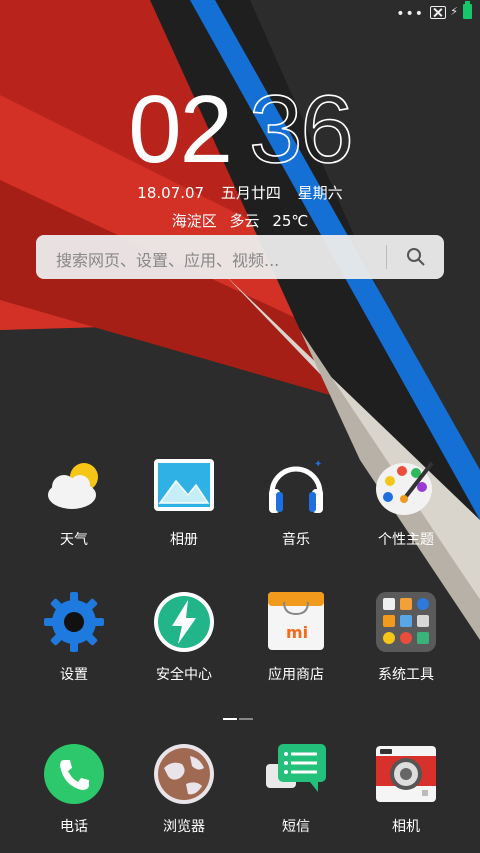  I want to click on weather-icon, so click(73, 486).